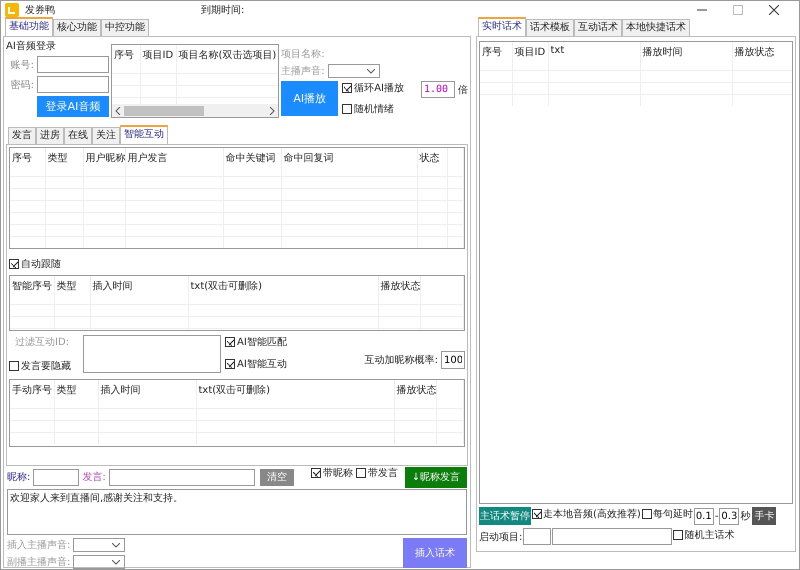 The height and width of the screenshot is (570, 800). Describe the element at coordinates (256, 342) in the screenshot. I see `ai-match-checkbox: AI智能匹配` at that location.